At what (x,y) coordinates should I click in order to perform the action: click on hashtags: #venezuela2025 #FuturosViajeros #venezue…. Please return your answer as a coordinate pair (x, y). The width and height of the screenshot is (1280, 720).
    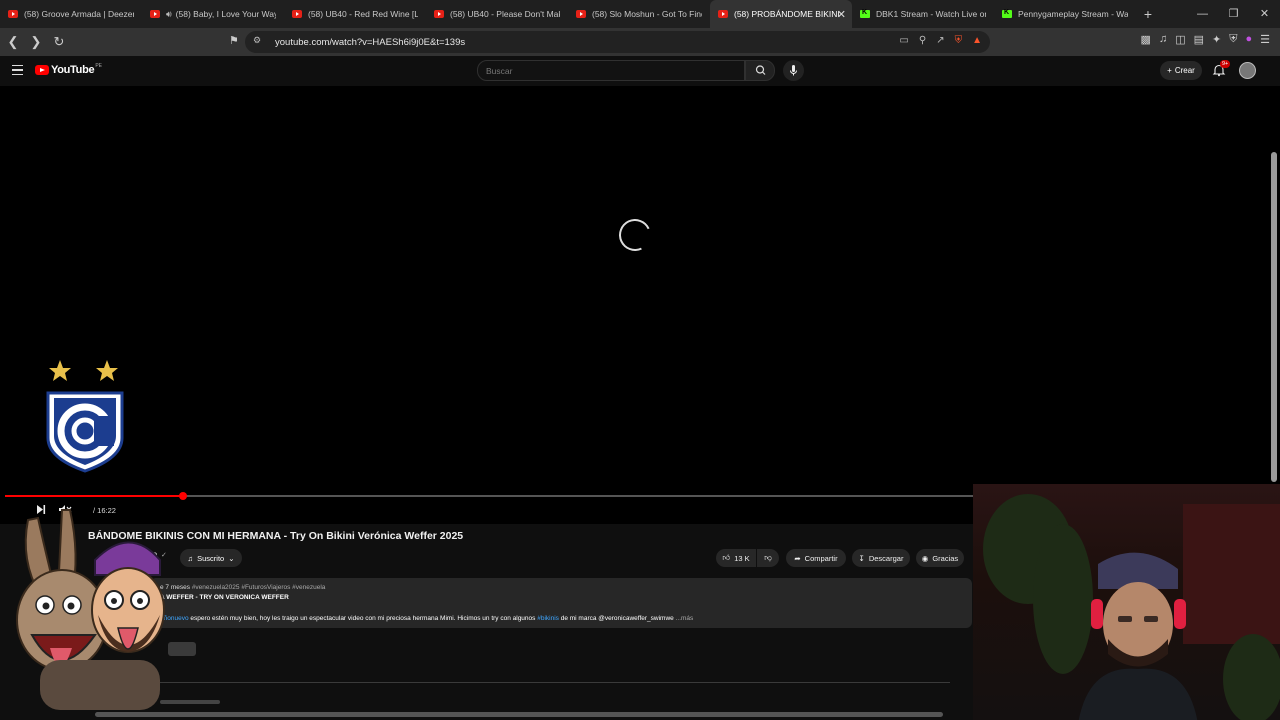
    Looking at the image, I should click on (259, 587).